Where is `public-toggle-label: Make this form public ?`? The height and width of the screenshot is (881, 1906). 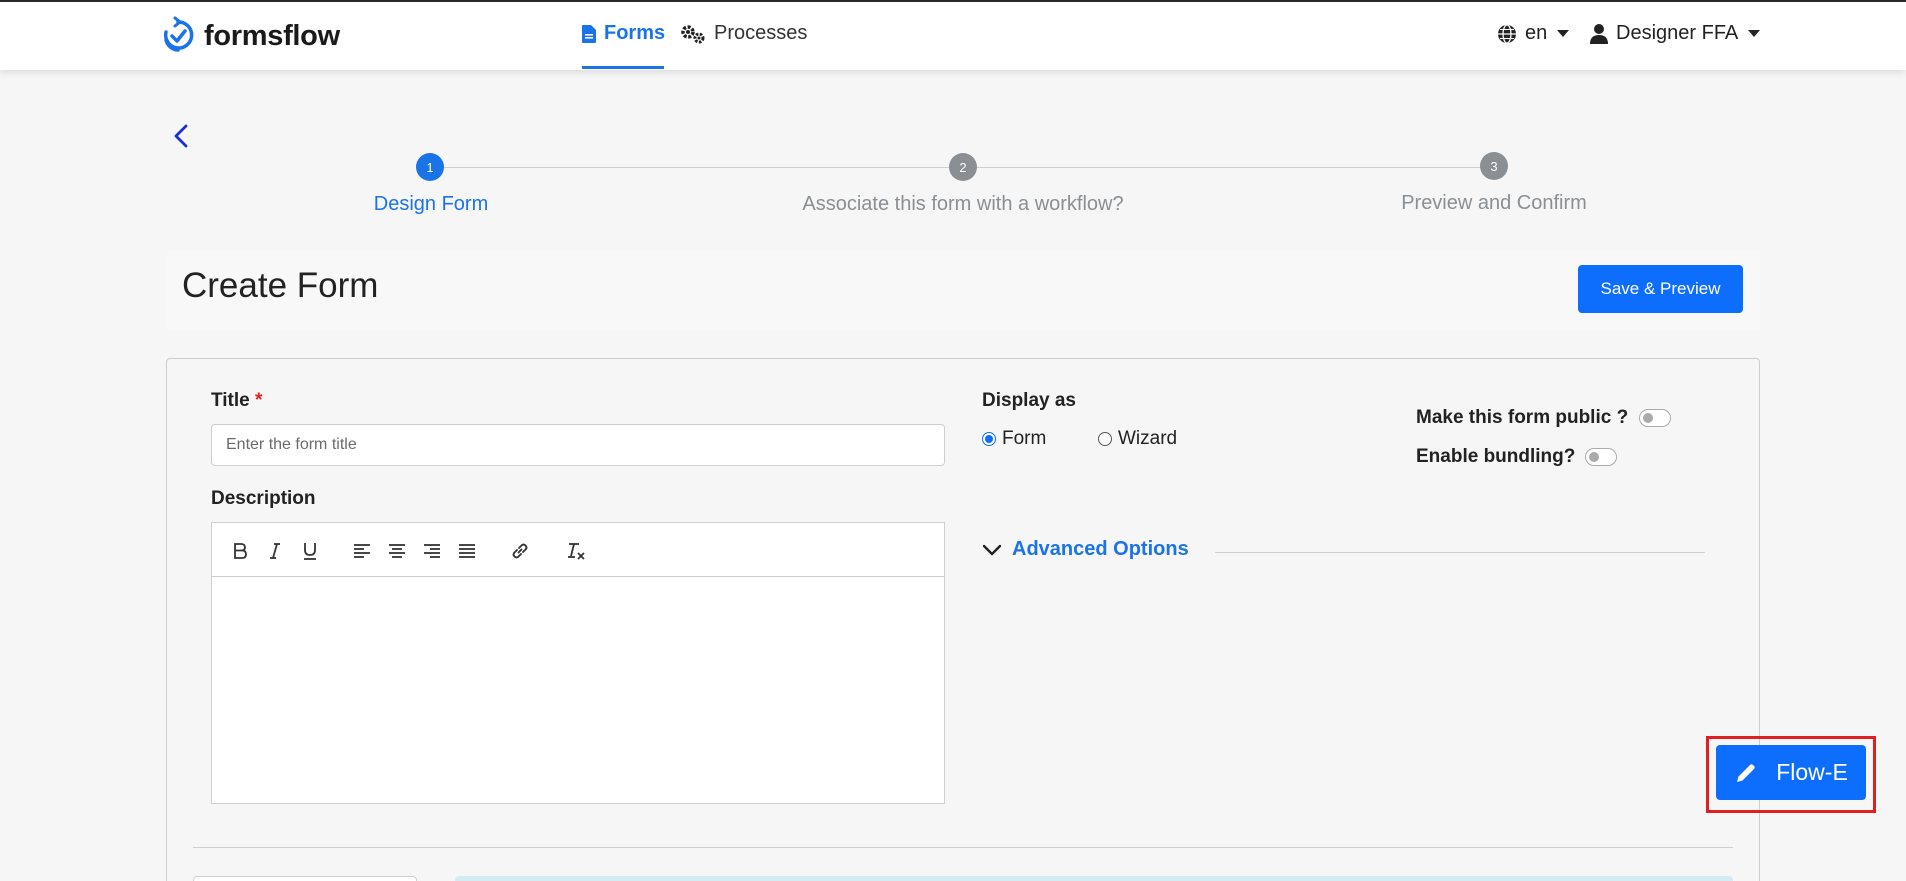
public-toggle-label: Make this form public ? is located at coordinates (1522, 417).